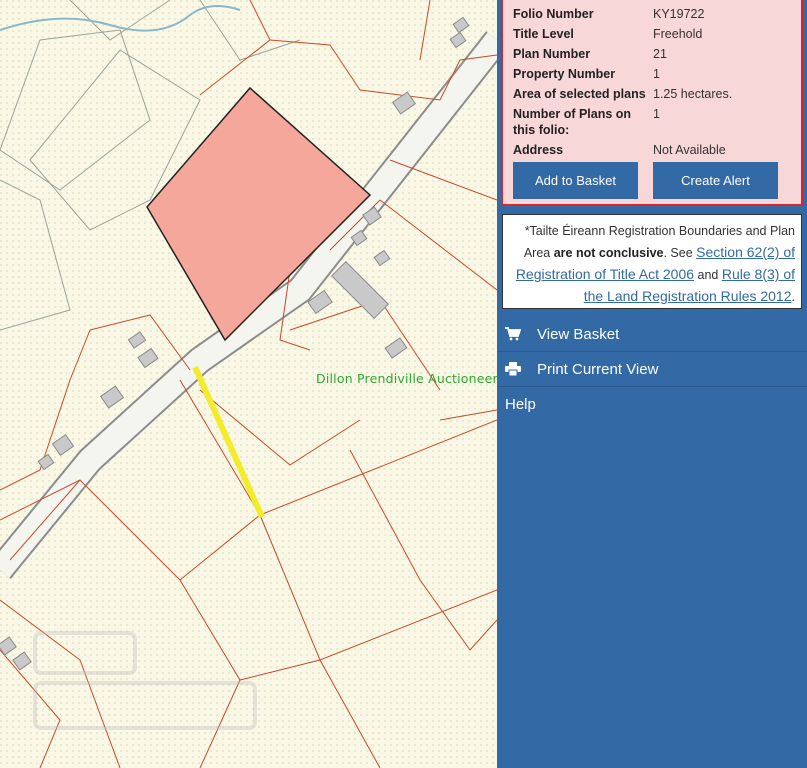  Describe the element at coordinates (406, 378) in the screenshot. I see `map-label-auctioneers: Dillon Prendiville Auctioneers` at that location.